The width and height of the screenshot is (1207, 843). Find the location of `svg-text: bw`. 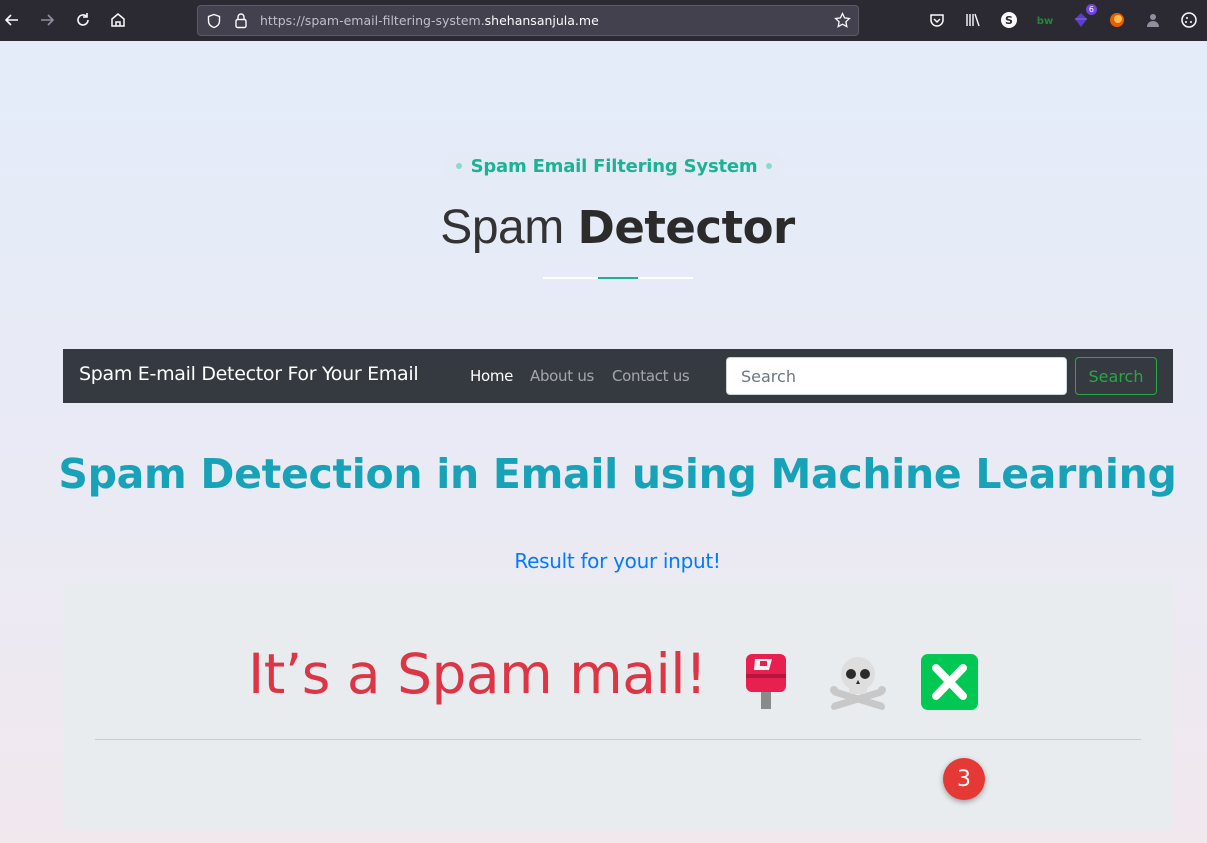

svg-text: bw is located at coordinates (1045, 21).